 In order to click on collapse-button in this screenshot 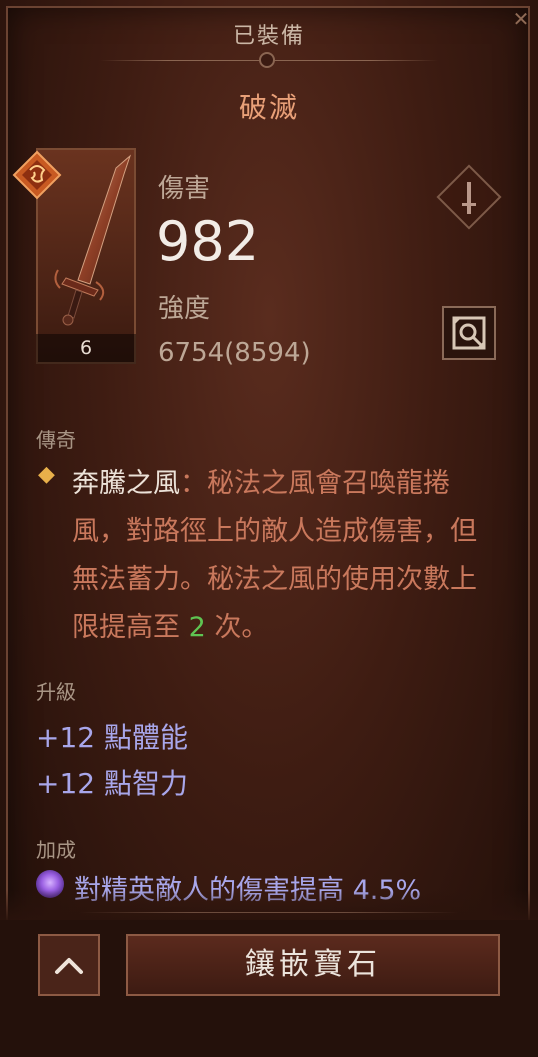, I will do `click(69, 965)`.